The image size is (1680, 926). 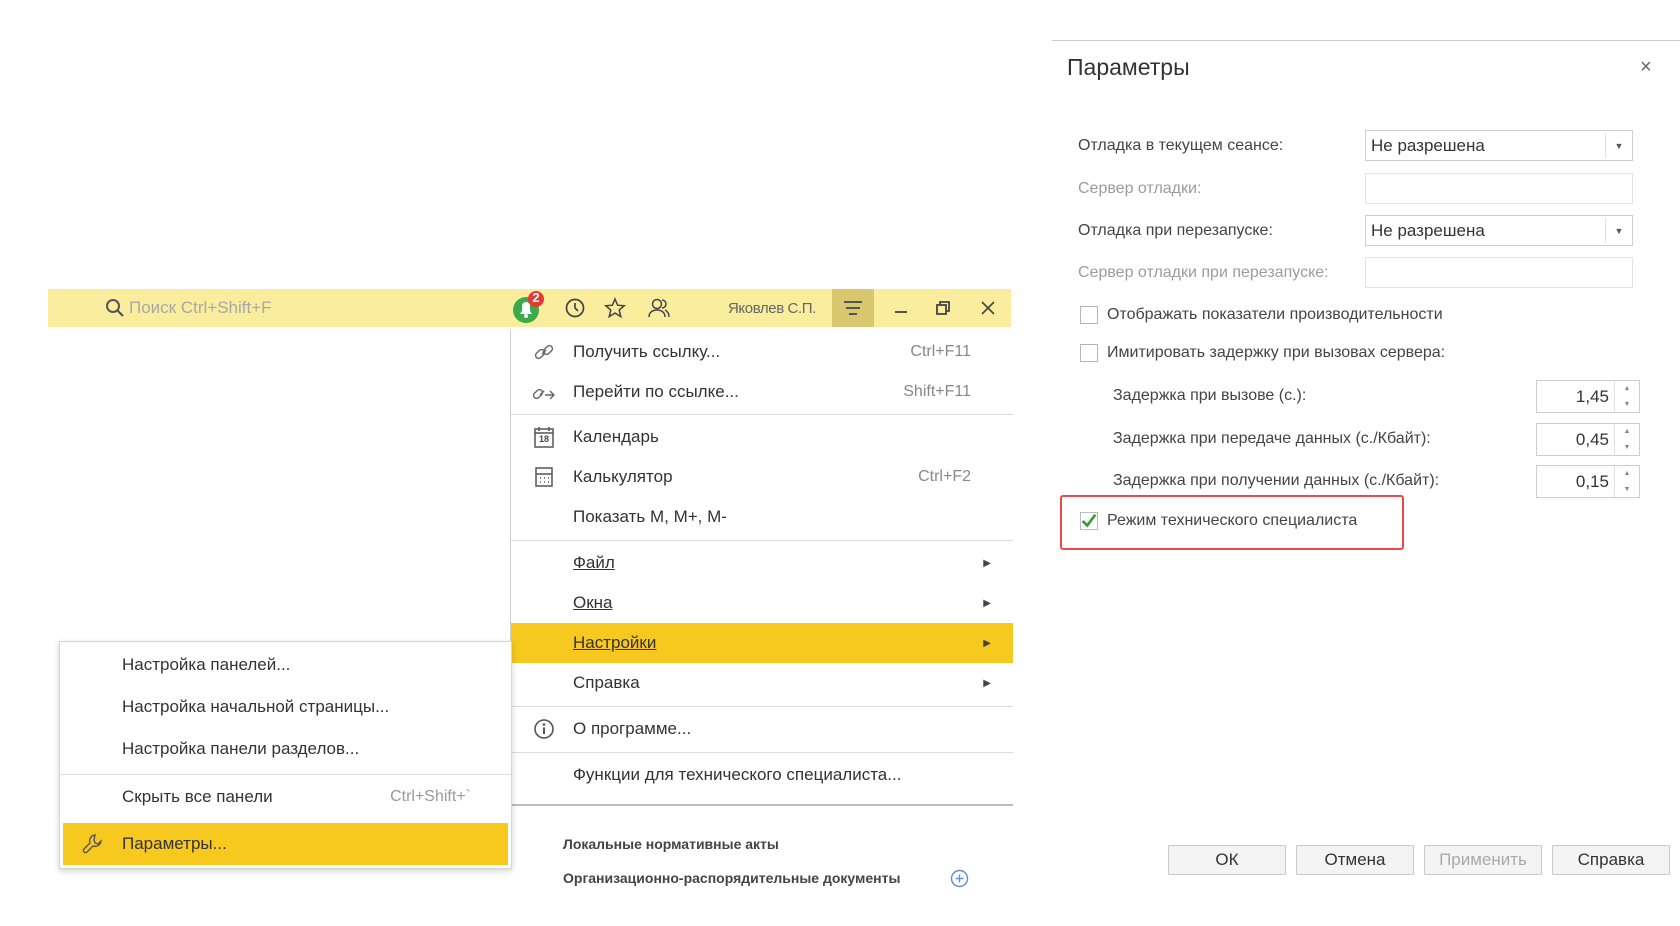 What do you see at coordinates (940, 351) in the screenshot?
I see `menu-item-shortcut: Ctrl+F11` at bounding box center [940, 351].